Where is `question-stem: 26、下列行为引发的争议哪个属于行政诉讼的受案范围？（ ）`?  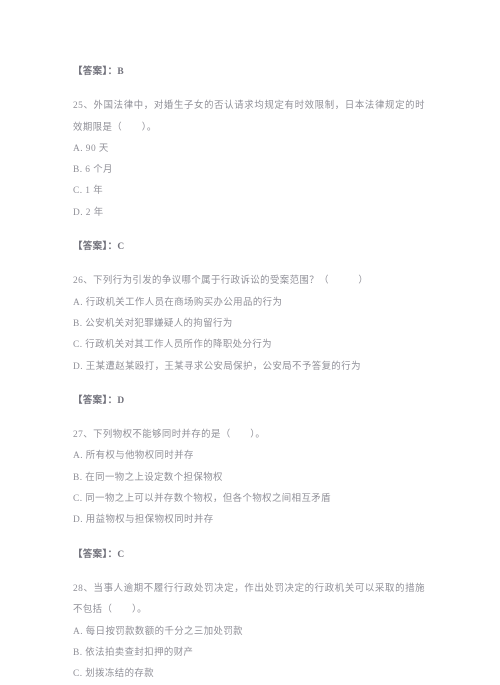
question-stem: 26、下列行为引发的争议哪个属于行政诉讼的受案范围？（ ） is located at coordinates (221, 281).